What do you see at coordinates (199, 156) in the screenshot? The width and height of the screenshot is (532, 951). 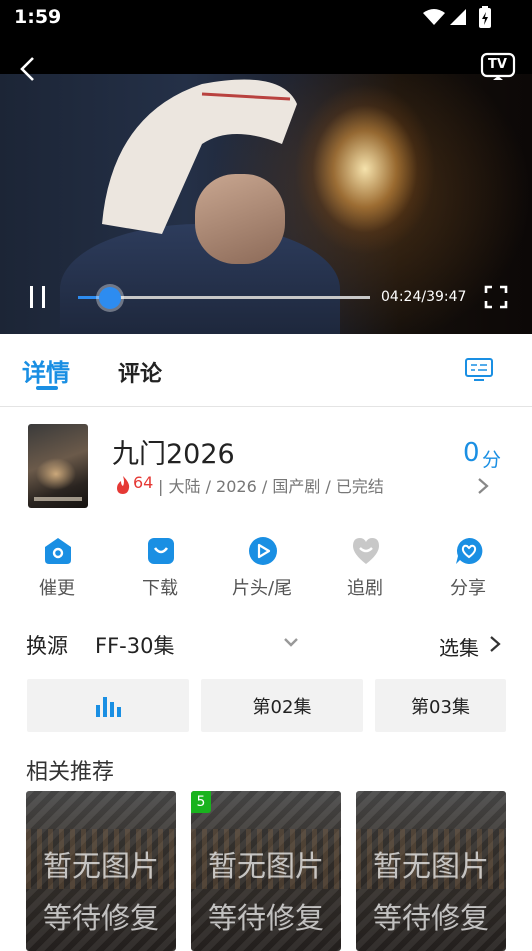 I see `video-figure-headscarf` at bounding box center [199, 156].